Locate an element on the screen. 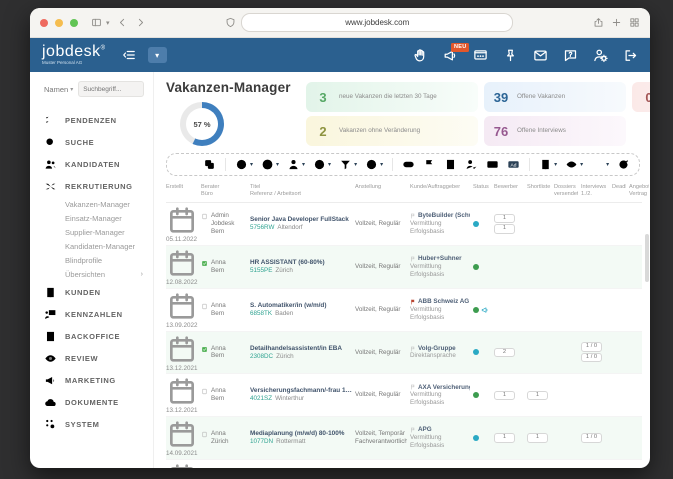 The height and width of the screenshot is (479, 673). workspace-dropdown: ▾ is located at coordinates (157, 55).